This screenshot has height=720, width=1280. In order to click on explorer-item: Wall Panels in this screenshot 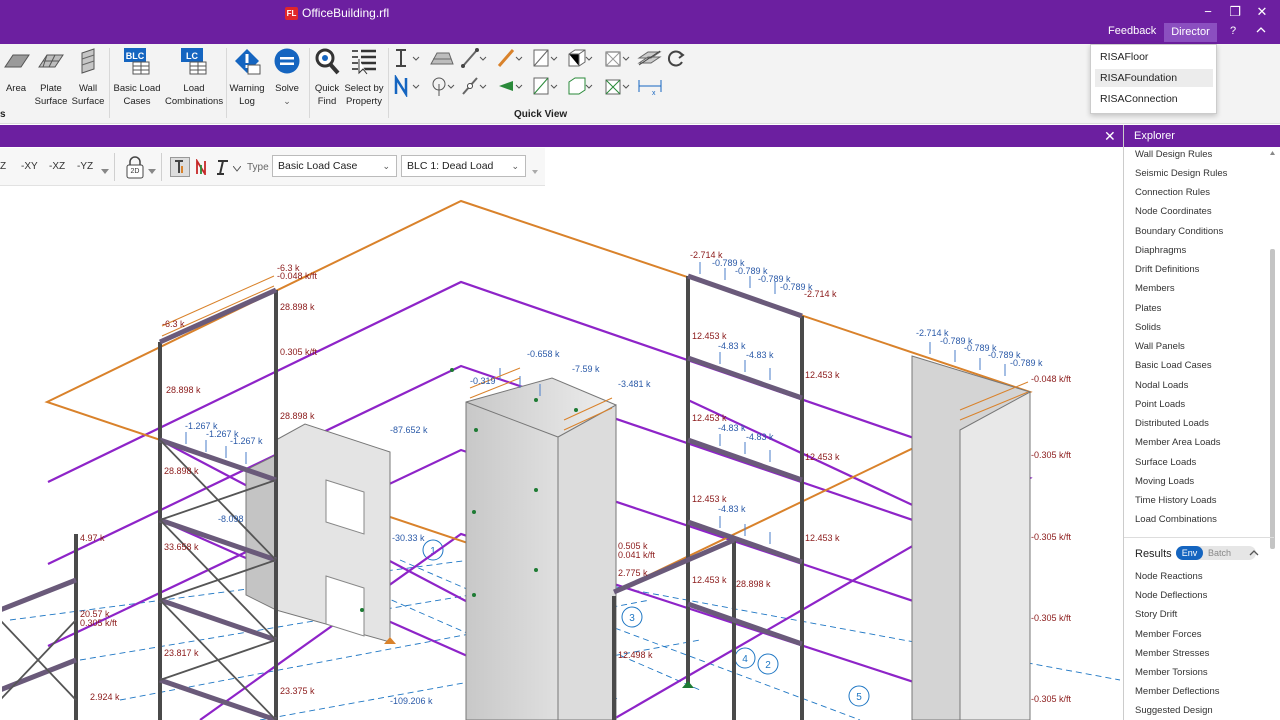, I will do `click(1160, 346)`.